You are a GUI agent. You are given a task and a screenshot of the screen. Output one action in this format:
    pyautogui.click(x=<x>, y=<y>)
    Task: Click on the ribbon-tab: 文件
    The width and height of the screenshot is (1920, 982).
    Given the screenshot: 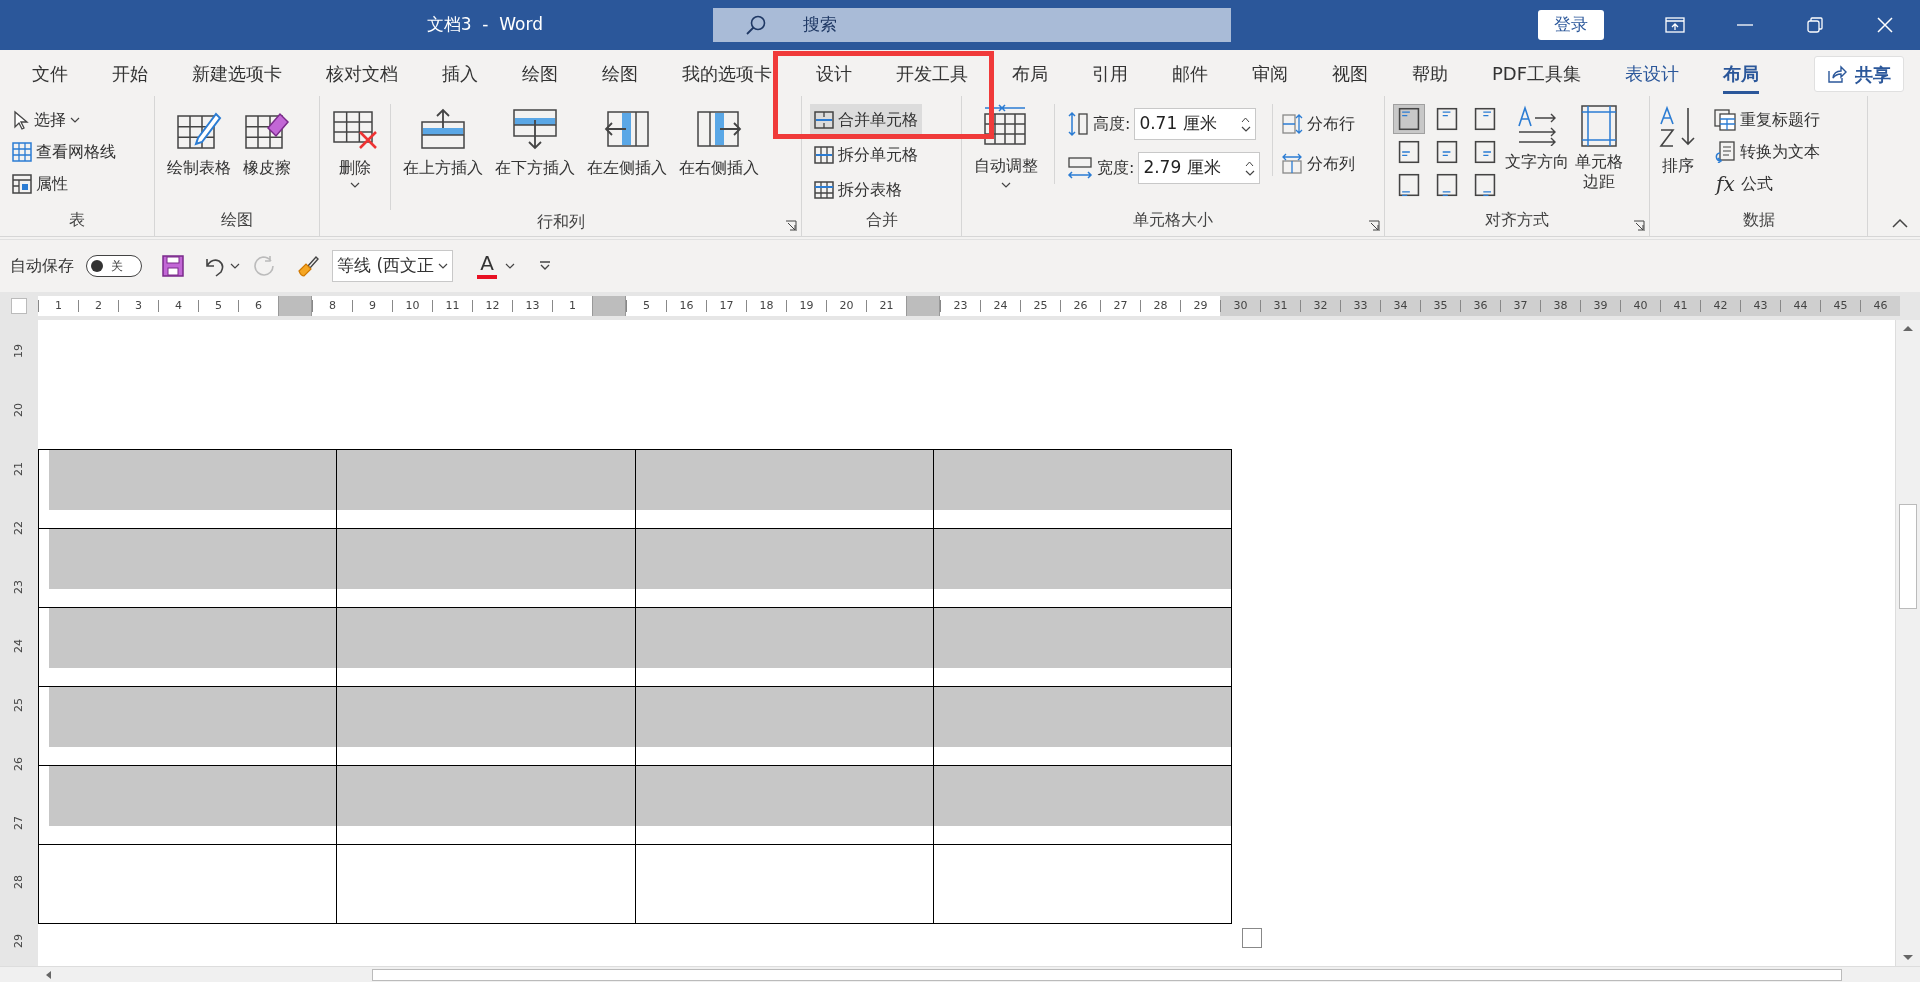 What is the action you would take?
    pyautogui.click(x=50, y=73)
    